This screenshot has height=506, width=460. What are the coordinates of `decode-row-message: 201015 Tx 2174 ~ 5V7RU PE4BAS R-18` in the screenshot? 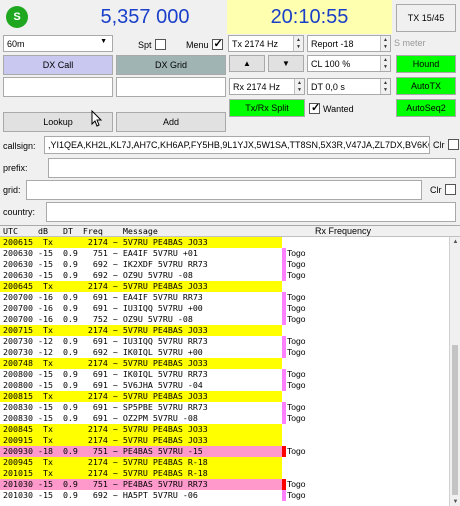 It's located at (105, 473).